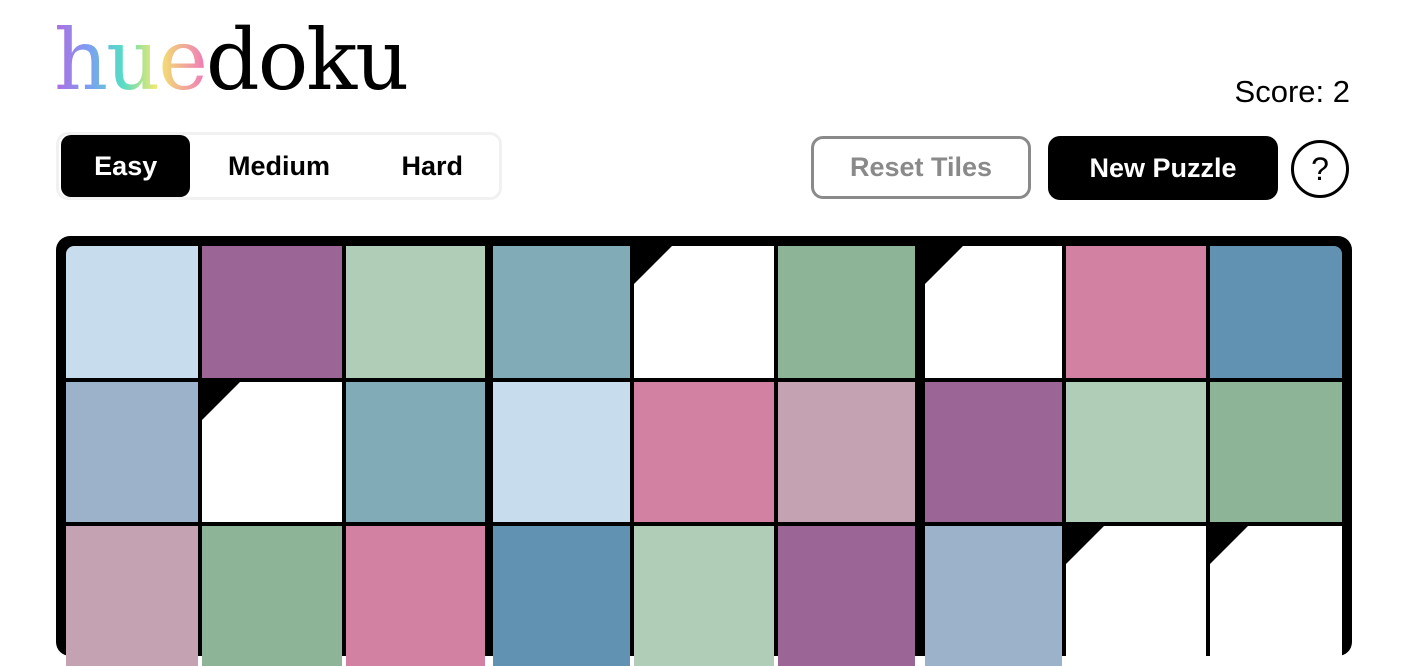  I want to click on reset-tiles-button: Reset Tiles, so click(921, 167).